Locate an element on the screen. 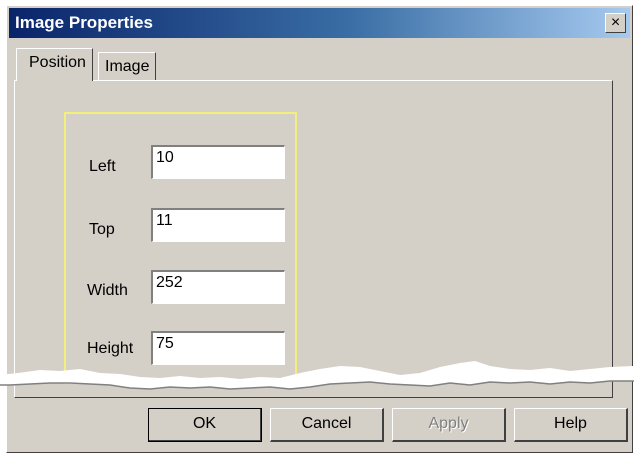 This screenshot has height=455, width=634. left-input: 10 is located at coordinates (218, 162).